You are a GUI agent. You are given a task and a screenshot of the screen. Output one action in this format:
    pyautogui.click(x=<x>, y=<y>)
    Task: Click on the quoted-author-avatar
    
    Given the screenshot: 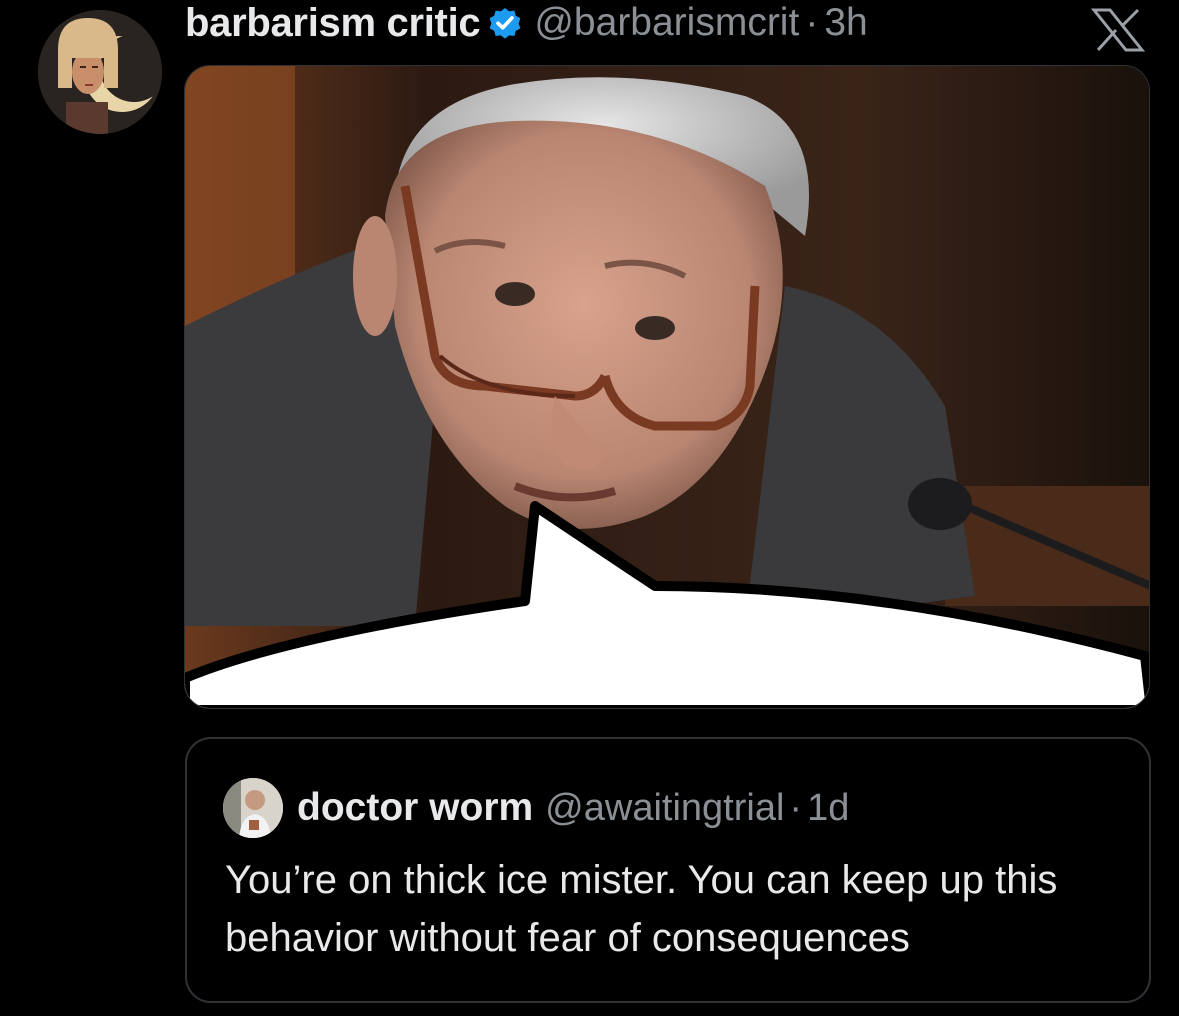 What is the action you would take?
    pyautogui.click(x=253, y=808)
    